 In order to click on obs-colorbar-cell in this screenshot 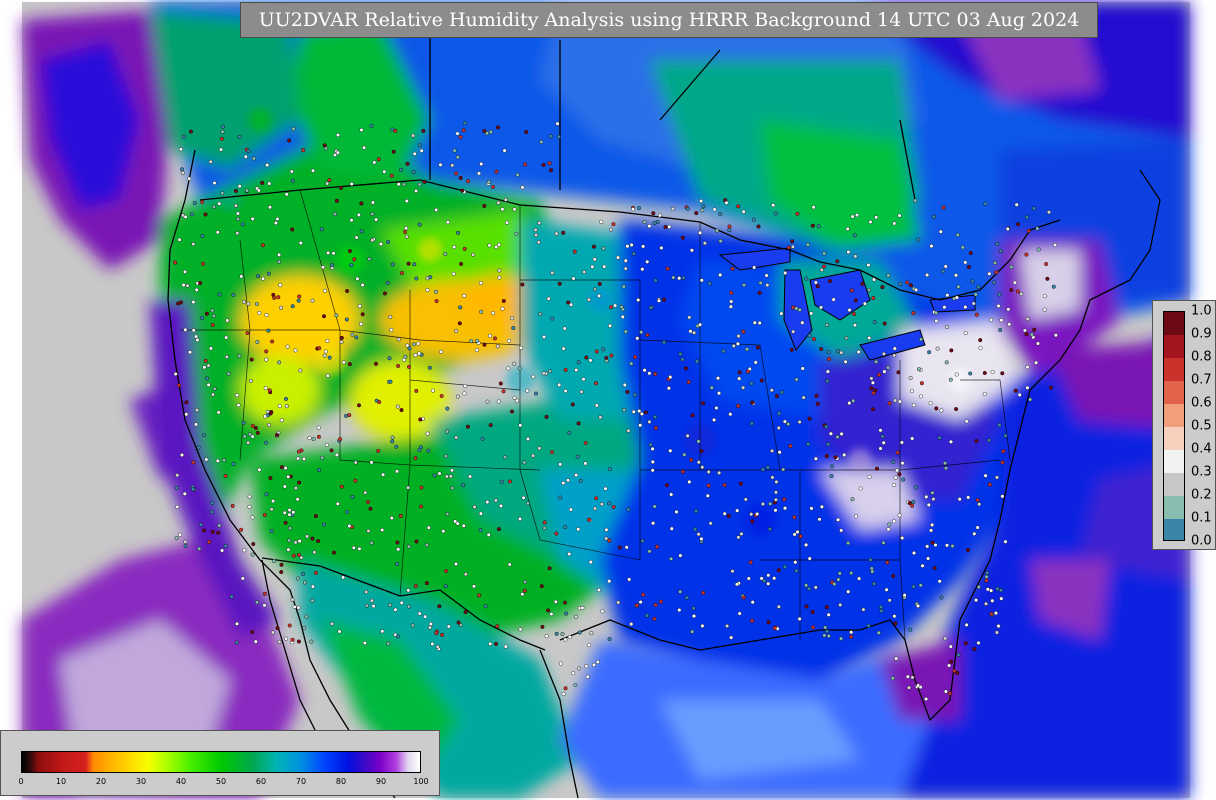, I will do `click(1174, 415)`.